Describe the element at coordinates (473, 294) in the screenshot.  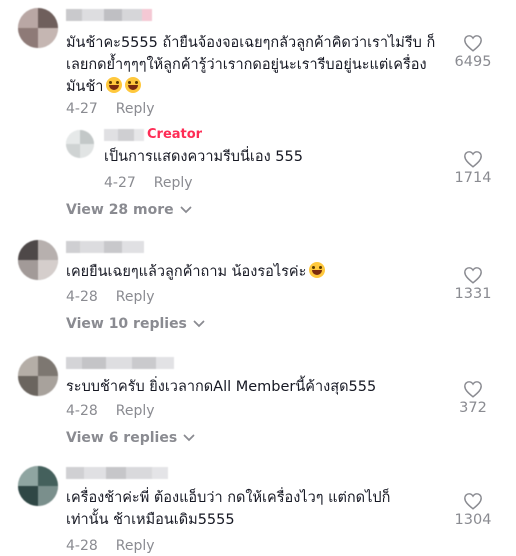
I see `like-count: 1331` at that location.